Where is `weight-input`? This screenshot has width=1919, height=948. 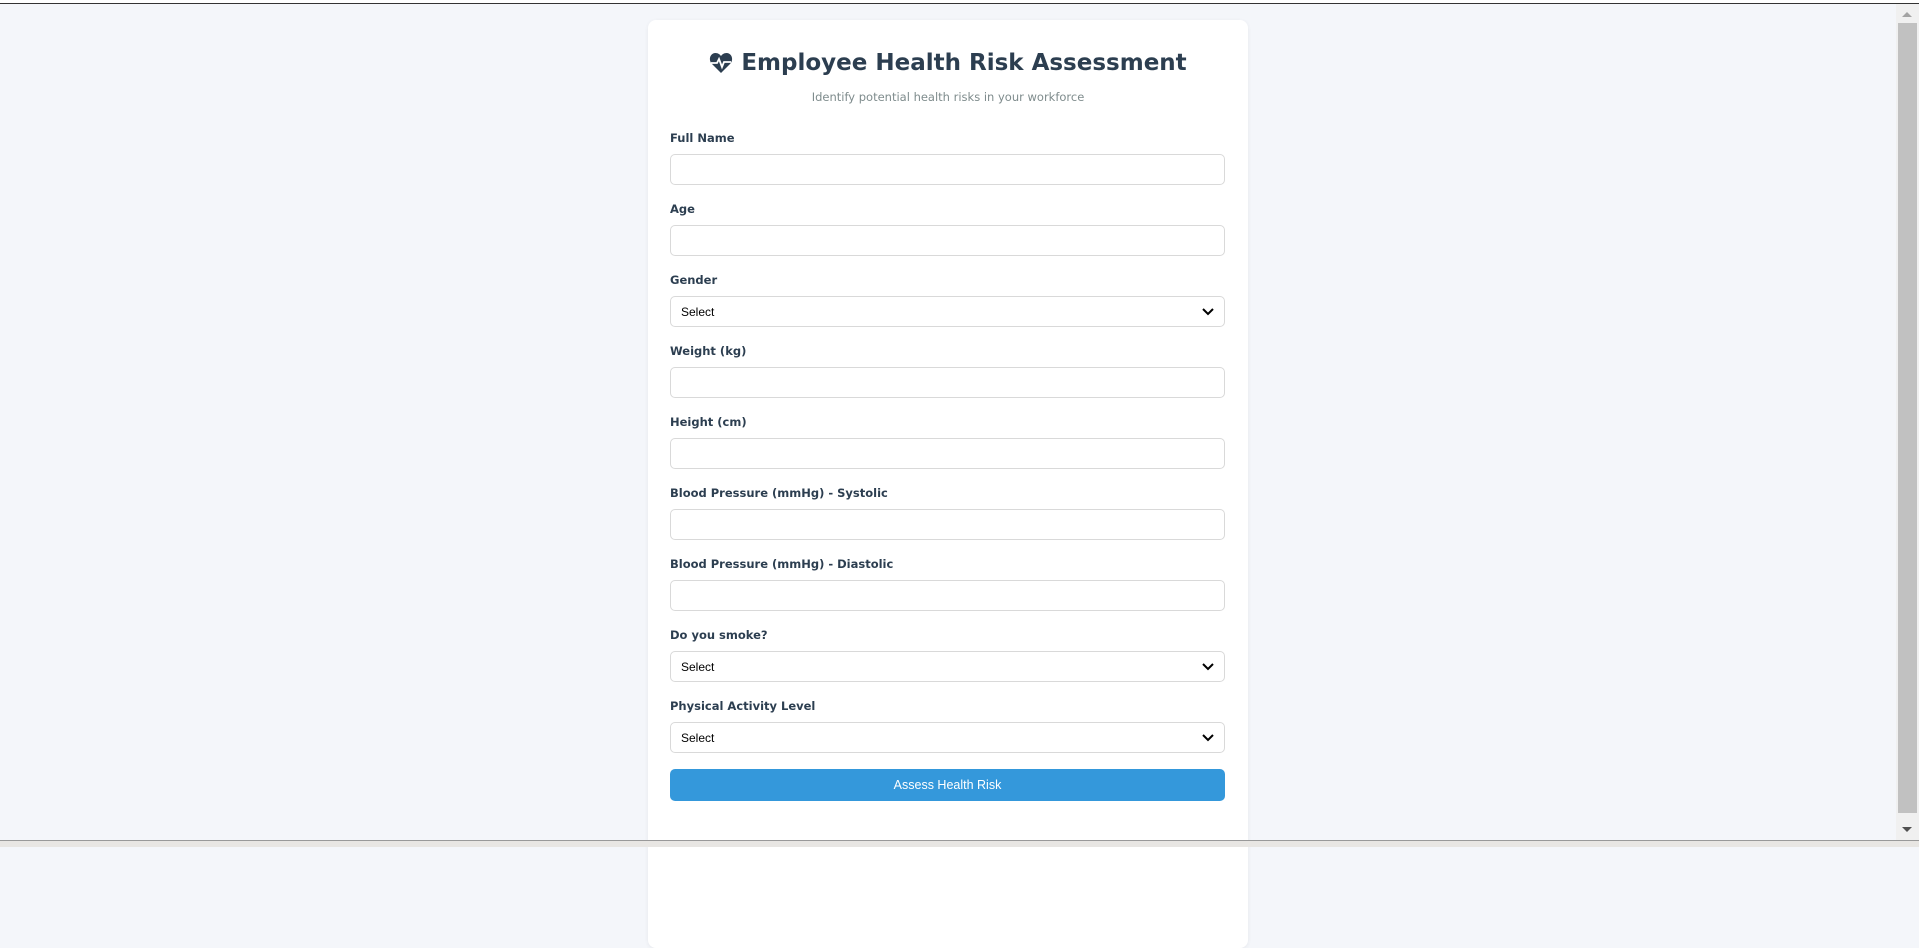 weight-input is located at coordinates (947, 382).